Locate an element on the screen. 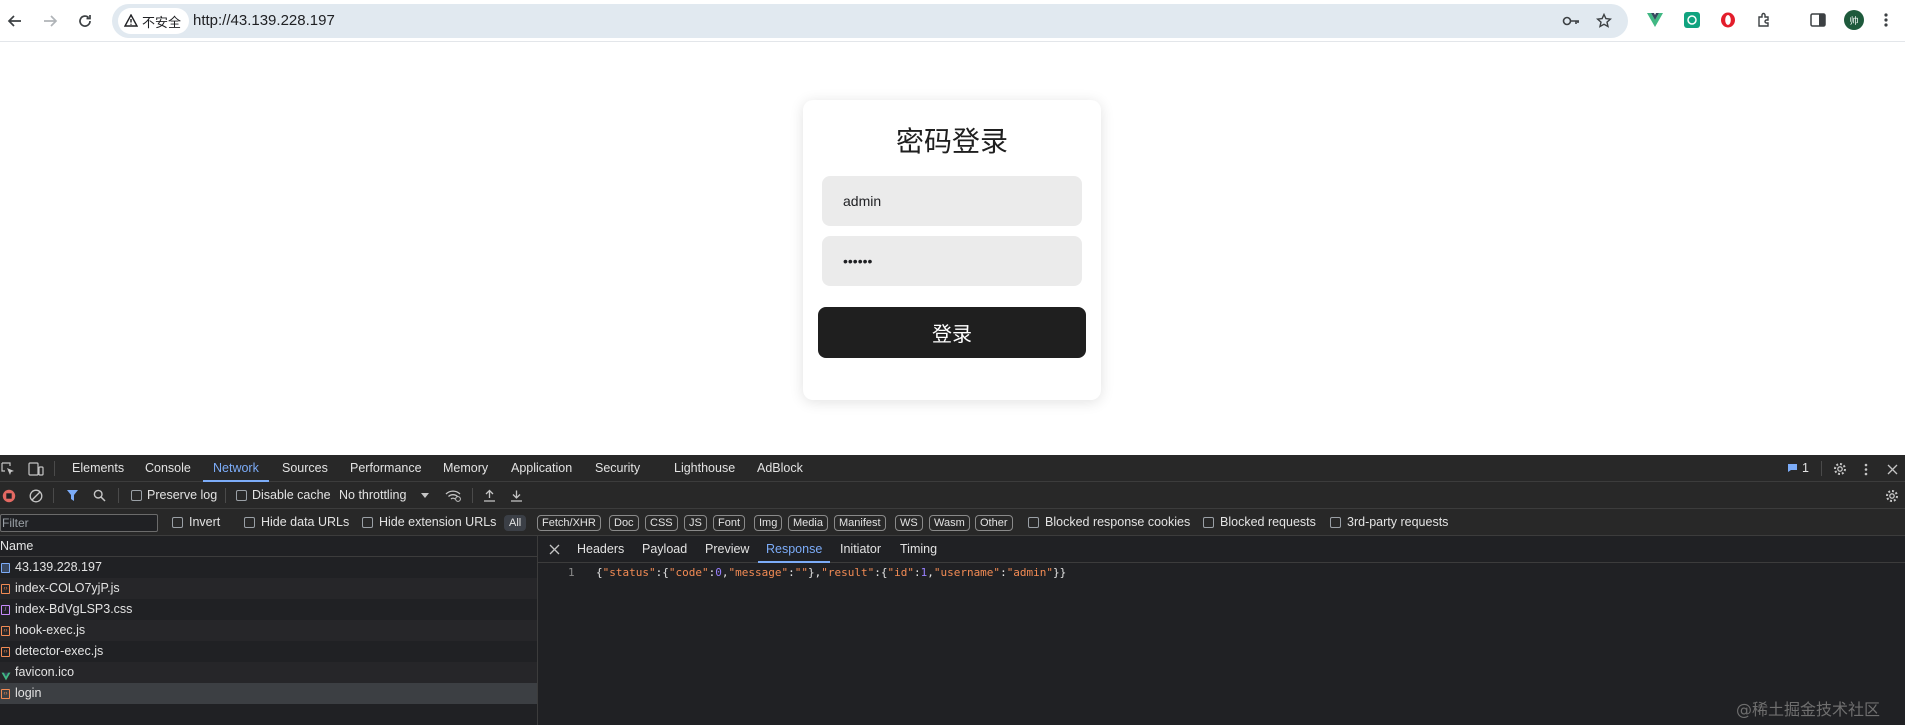  hide-extension-urls-checkbox is located at coordinates (367, 522).